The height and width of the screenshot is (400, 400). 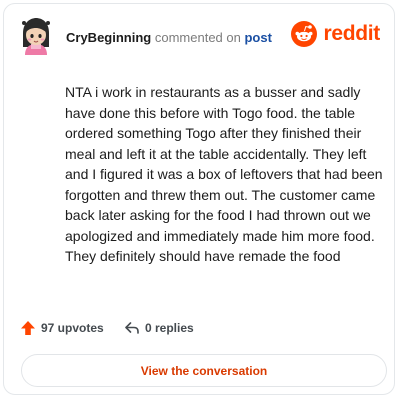 I want to click on comment-actions: 97 upvotes 0 replies, so click(x=170, y=330).